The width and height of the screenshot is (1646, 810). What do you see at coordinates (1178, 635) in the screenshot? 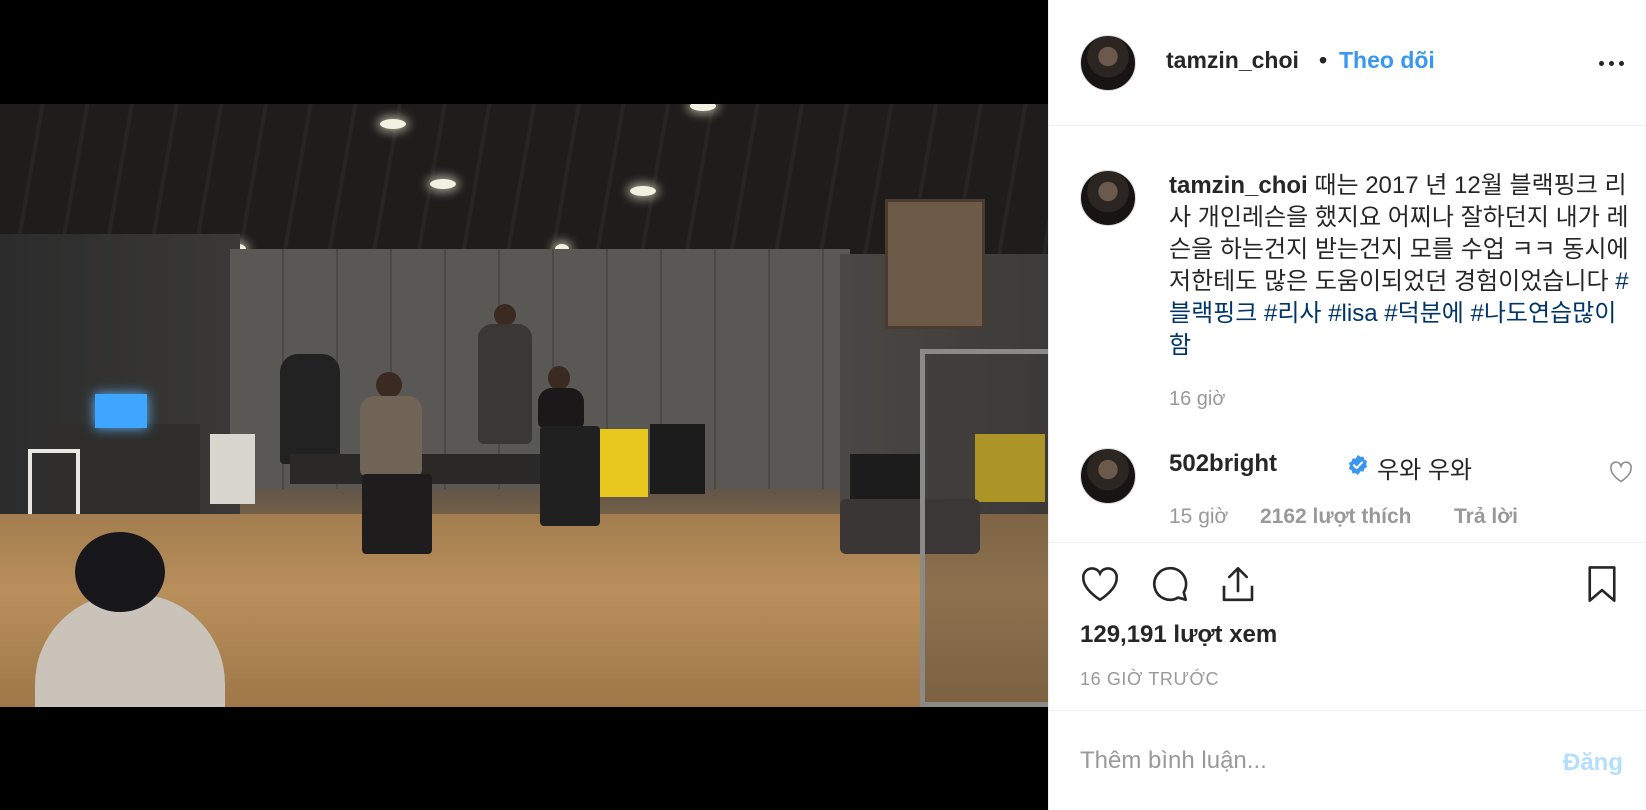
I see `view-count: 129,191 lượt xem` at bounding box center [1178, 635].